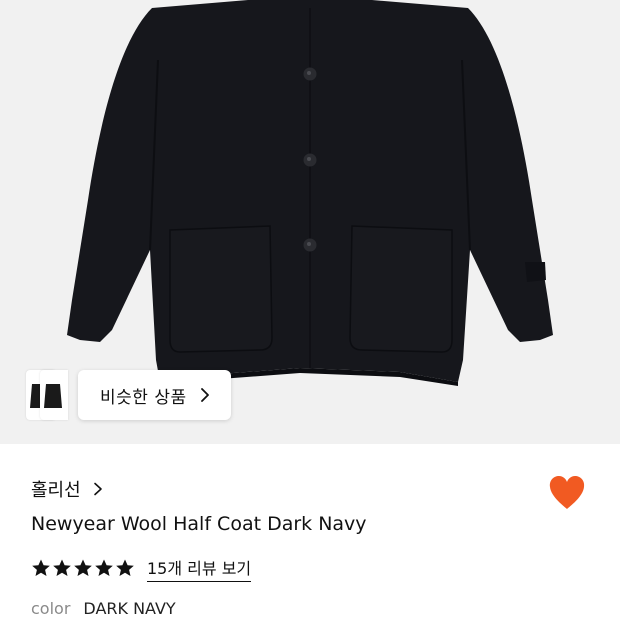 The image size is (620, 620). Describe the element at coordinates (56, 490) in the screenshot. I see `brand-name: 홀리선` at that location.